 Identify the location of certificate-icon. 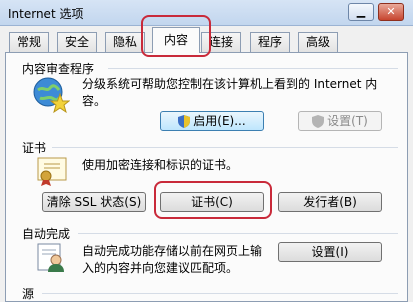
(52, 171).